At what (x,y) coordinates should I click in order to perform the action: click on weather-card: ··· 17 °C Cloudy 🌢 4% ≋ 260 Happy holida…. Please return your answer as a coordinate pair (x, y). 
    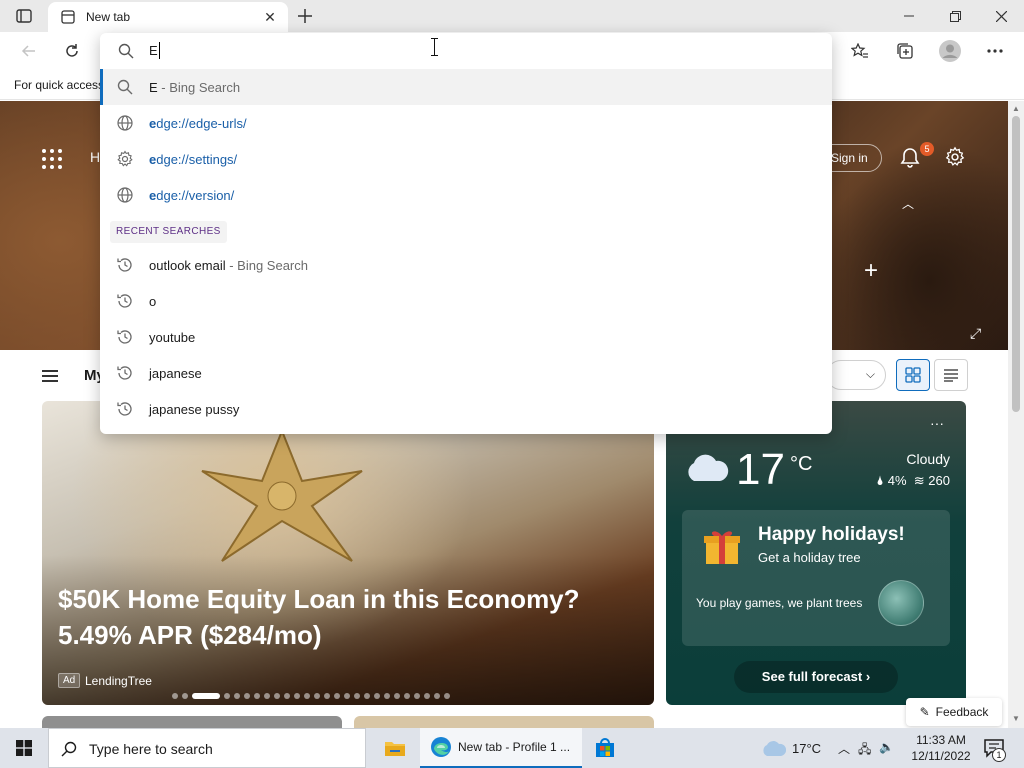
    Looking at the image, I should click on (816, 553).